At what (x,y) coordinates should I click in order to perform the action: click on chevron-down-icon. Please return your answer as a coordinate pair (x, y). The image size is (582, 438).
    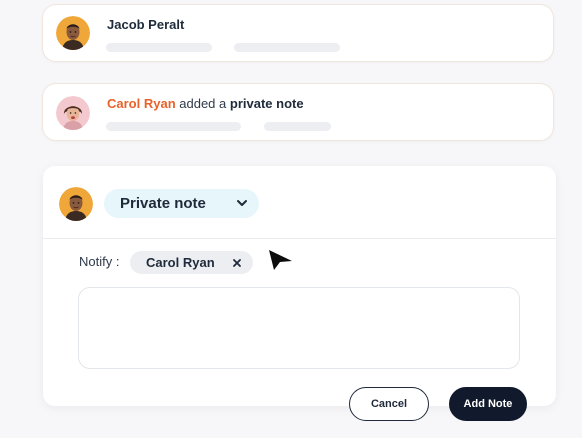
    Looking at the image, I should click on (242, 205).